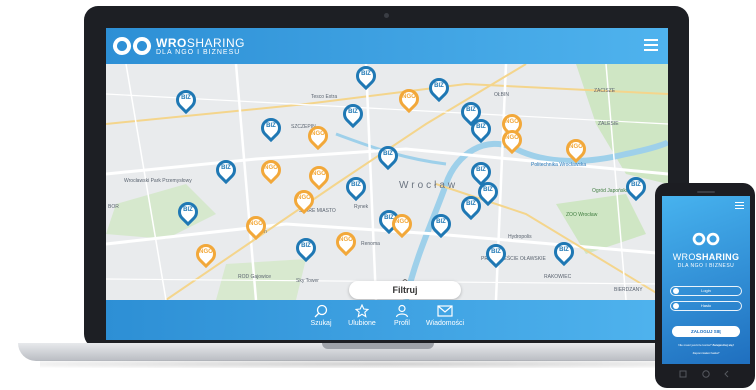  I want to click on laptop-notch, so click(378, 346).